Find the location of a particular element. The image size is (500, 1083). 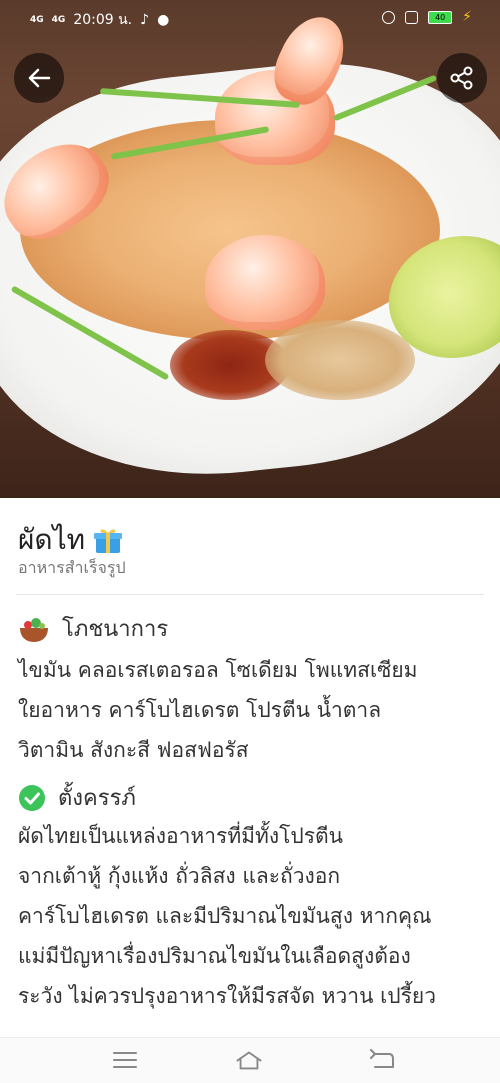

charging-icon: ⚡ is located at coordinates (467, 17).